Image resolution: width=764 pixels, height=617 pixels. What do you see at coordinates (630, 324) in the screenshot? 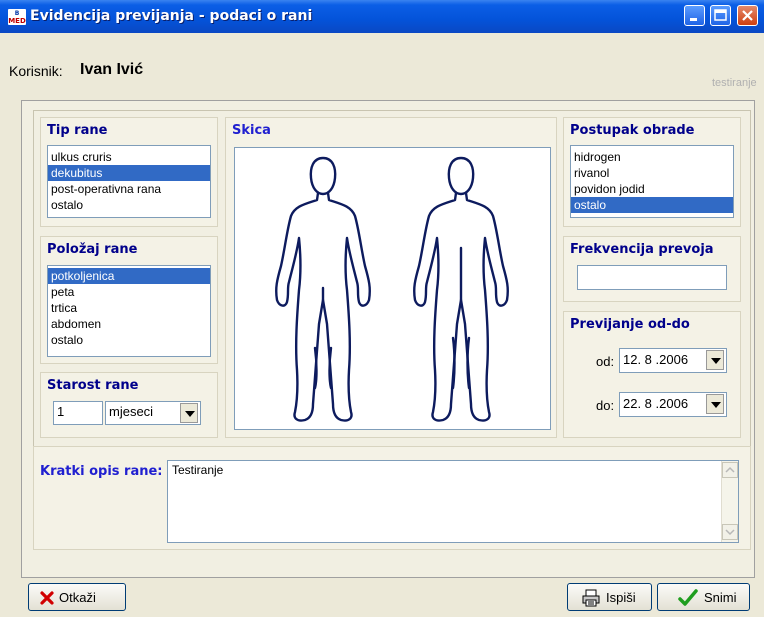
I see `previjanje-title: Previjanje od-do` at bounding box center [630, 324].